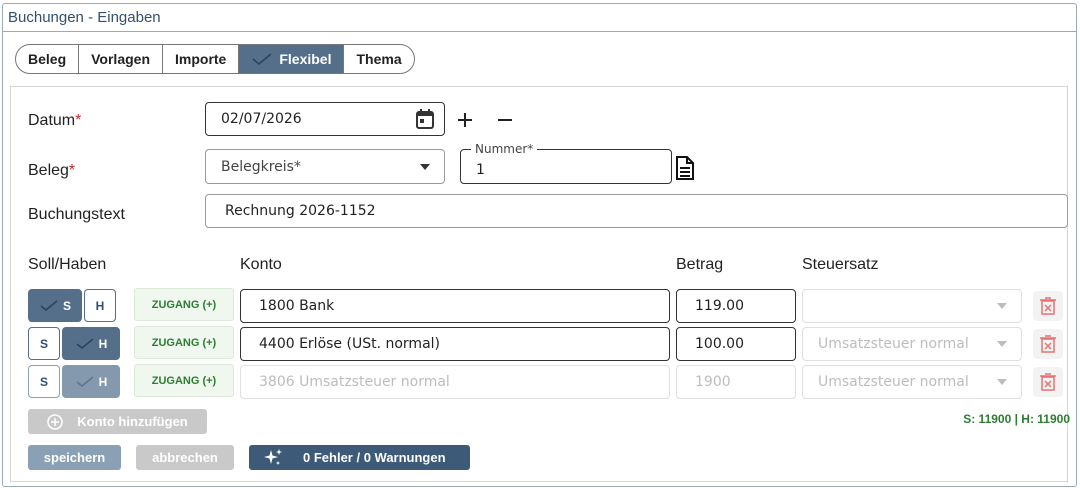 Image resolution: width=1080 pixels, height=488 pixels. Describe the element at coordinates (504, 149) in the screenshot. I see `nummer-label: Nummer*` at that location.